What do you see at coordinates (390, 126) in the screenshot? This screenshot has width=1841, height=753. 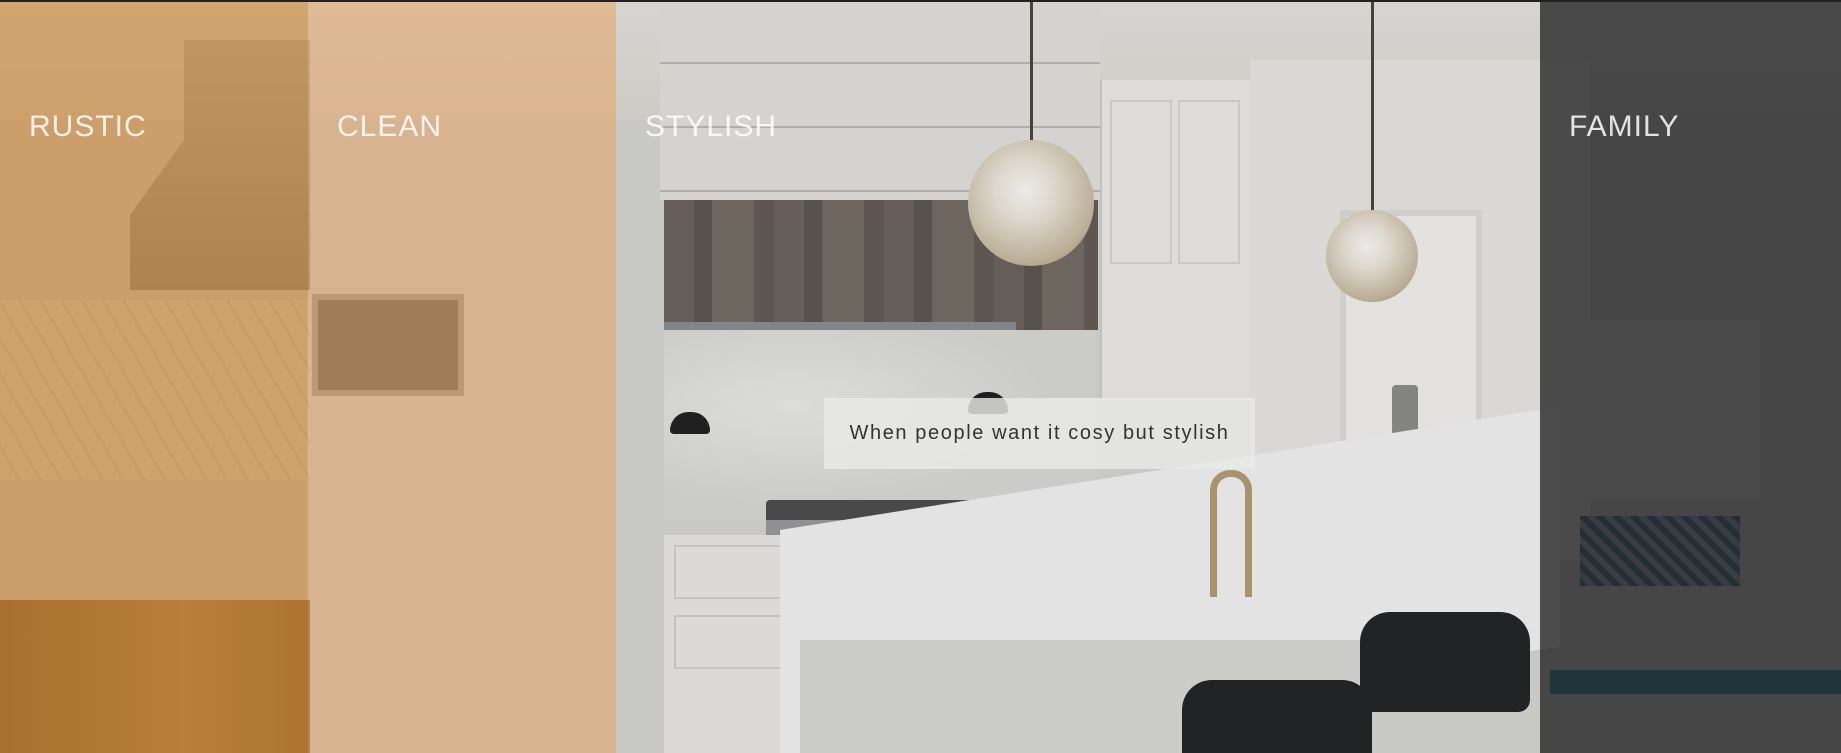 I see `panel-label-clean: CLEAN` at bounding box center [390, 126].